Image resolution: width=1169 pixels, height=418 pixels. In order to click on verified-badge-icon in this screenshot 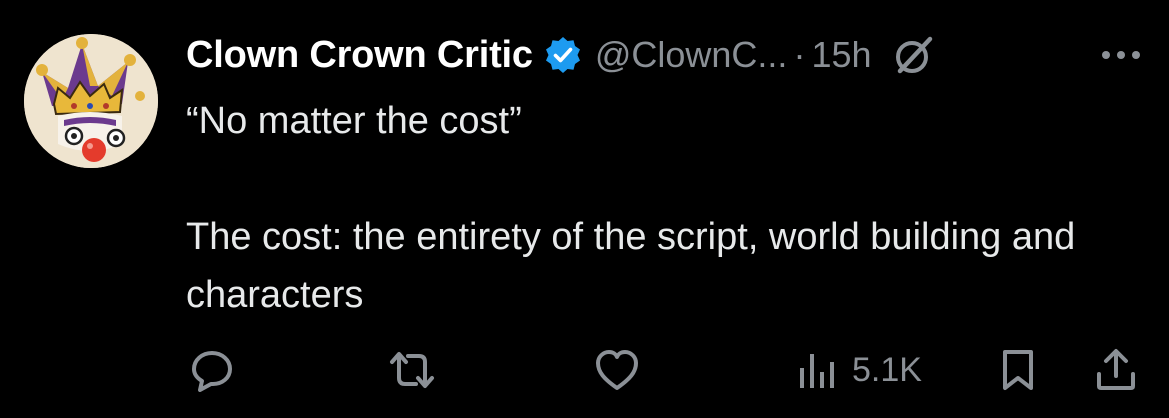, I will do `click(563, 55)`.